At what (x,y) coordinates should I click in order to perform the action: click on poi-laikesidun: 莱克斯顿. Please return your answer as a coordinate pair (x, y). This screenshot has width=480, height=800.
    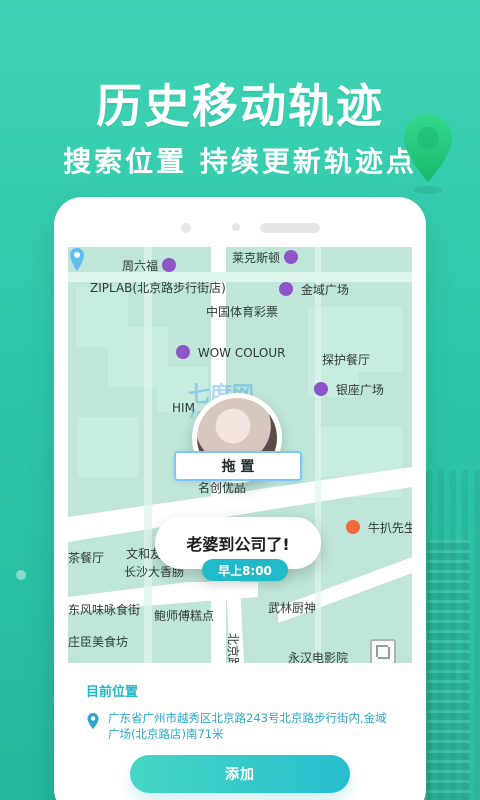
    Looking at the image, I should click on (267, 257).